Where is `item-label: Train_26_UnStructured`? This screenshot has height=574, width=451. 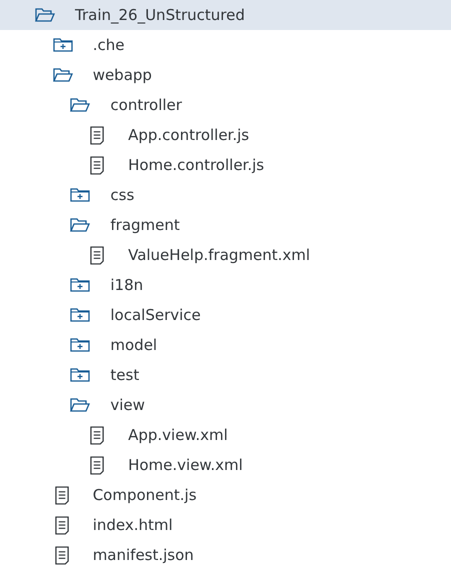 item-label: Train_26_UnStructured is located at coordinates (160, 15).